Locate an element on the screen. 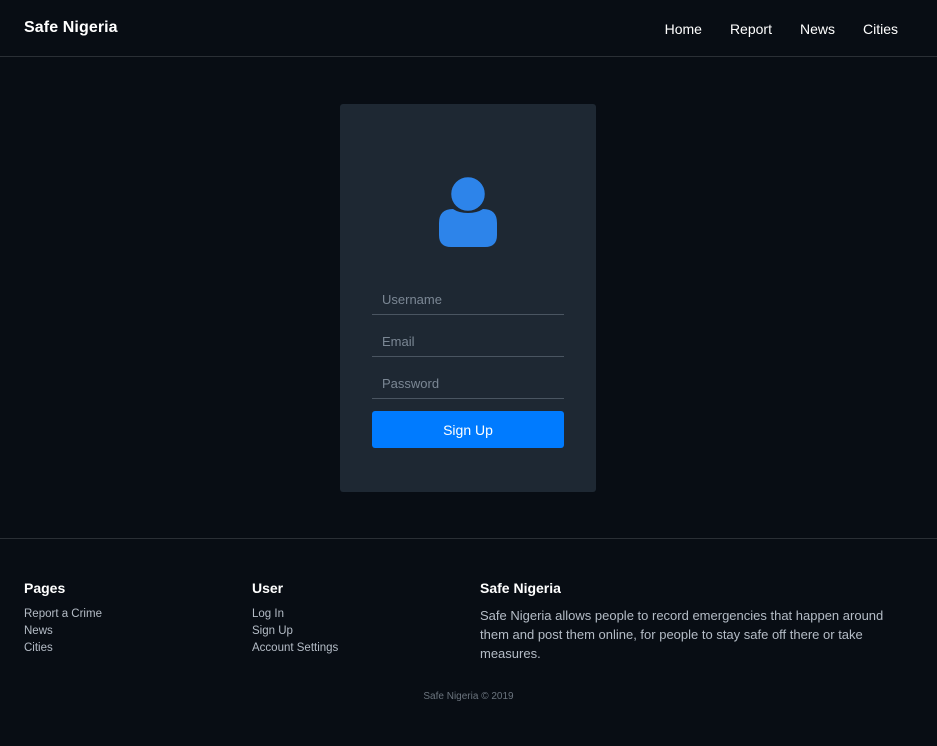 The width and height of the screenshot is (937, 746). signup-card: Sign Up is located at coordinates (468, 298).